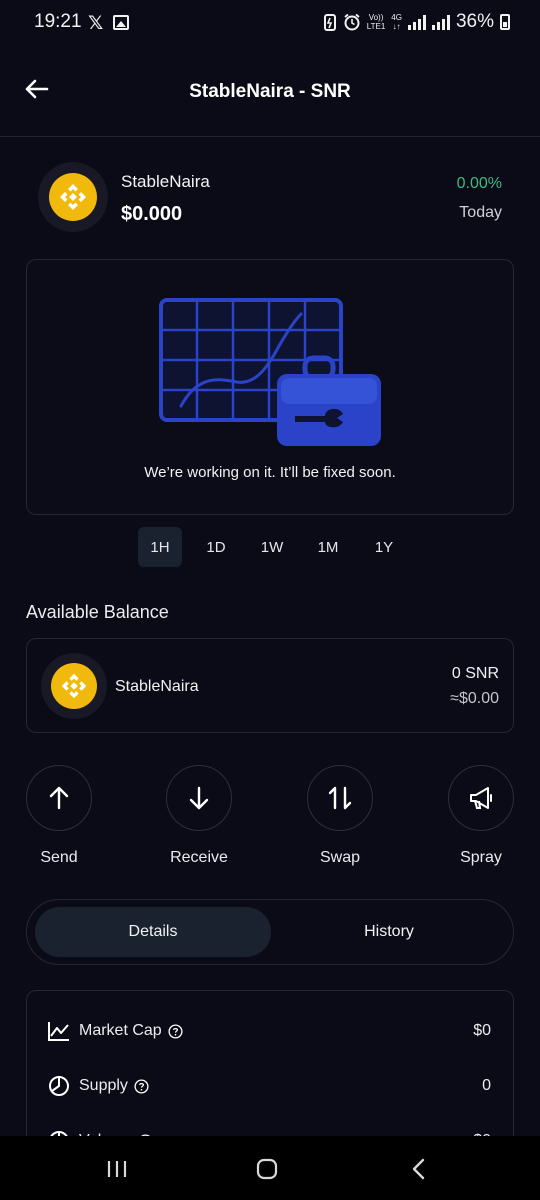 The image size is (540, 1200). I want to click on header-divider, so click(270, 136).